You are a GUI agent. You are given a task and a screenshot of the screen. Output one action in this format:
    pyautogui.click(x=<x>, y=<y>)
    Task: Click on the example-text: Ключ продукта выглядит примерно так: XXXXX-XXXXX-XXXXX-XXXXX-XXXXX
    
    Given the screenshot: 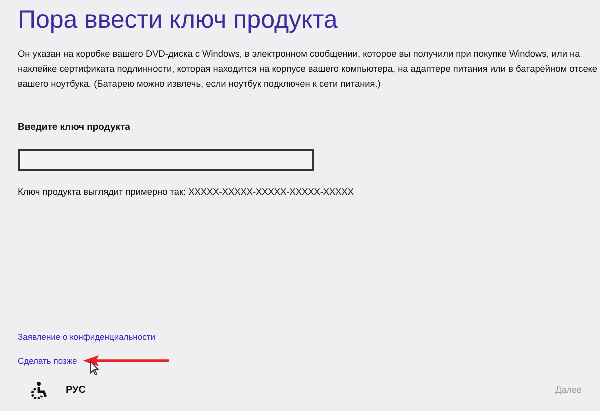 What is the action you would take?
    pyautogui.click(x=186, y=192)
    